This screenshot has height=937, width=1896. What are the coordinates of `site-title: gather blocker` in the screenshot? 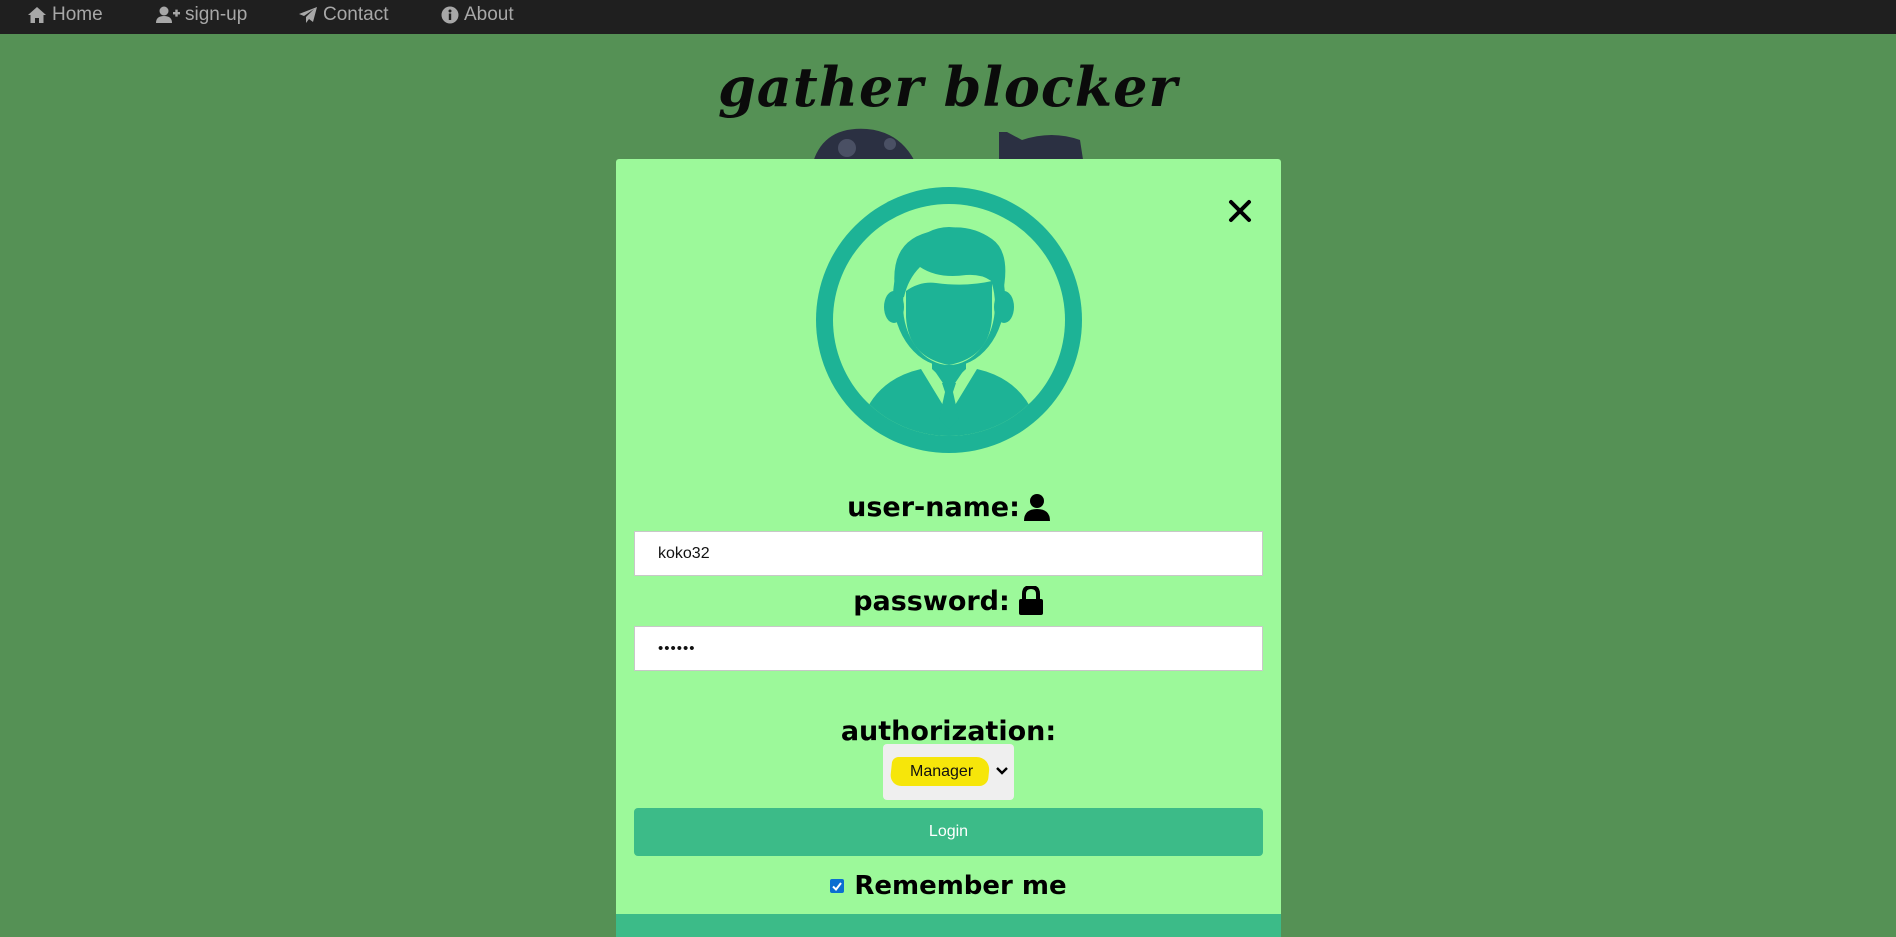 It's located at (948, 87).